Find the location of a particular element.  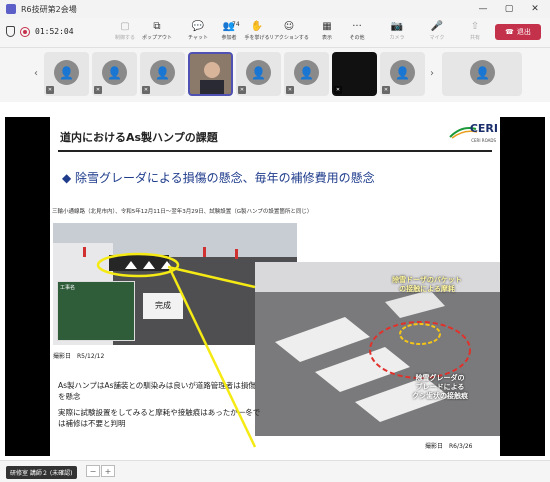

close-window-button: ✕ is located at coordinates (535, 9).